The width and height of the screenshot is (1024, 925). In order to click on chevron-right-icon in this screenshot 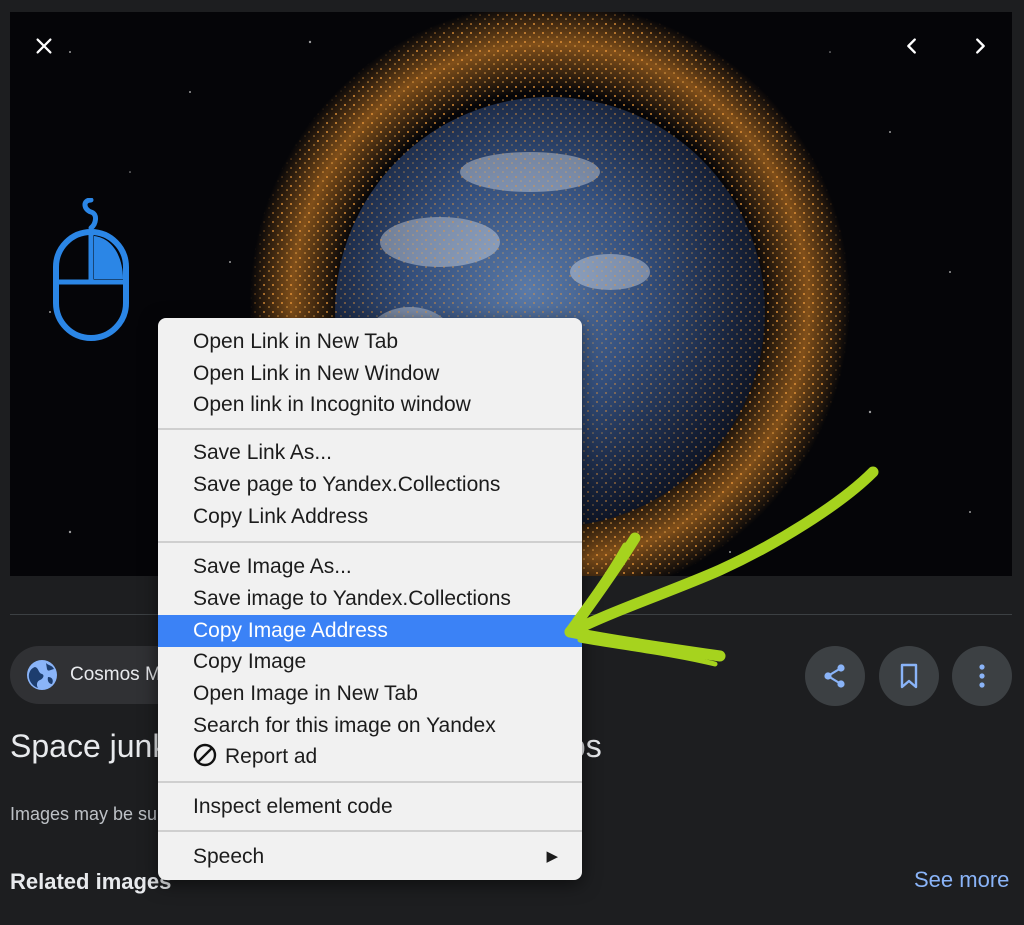, I will do `click(980, 46)`.